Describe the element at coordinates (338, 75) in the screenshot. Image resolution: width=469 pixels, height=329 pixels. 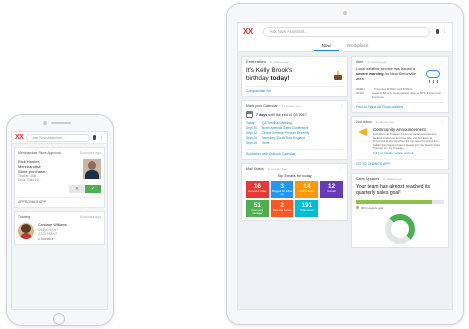
I see `birthday-cake-icon` at that location.